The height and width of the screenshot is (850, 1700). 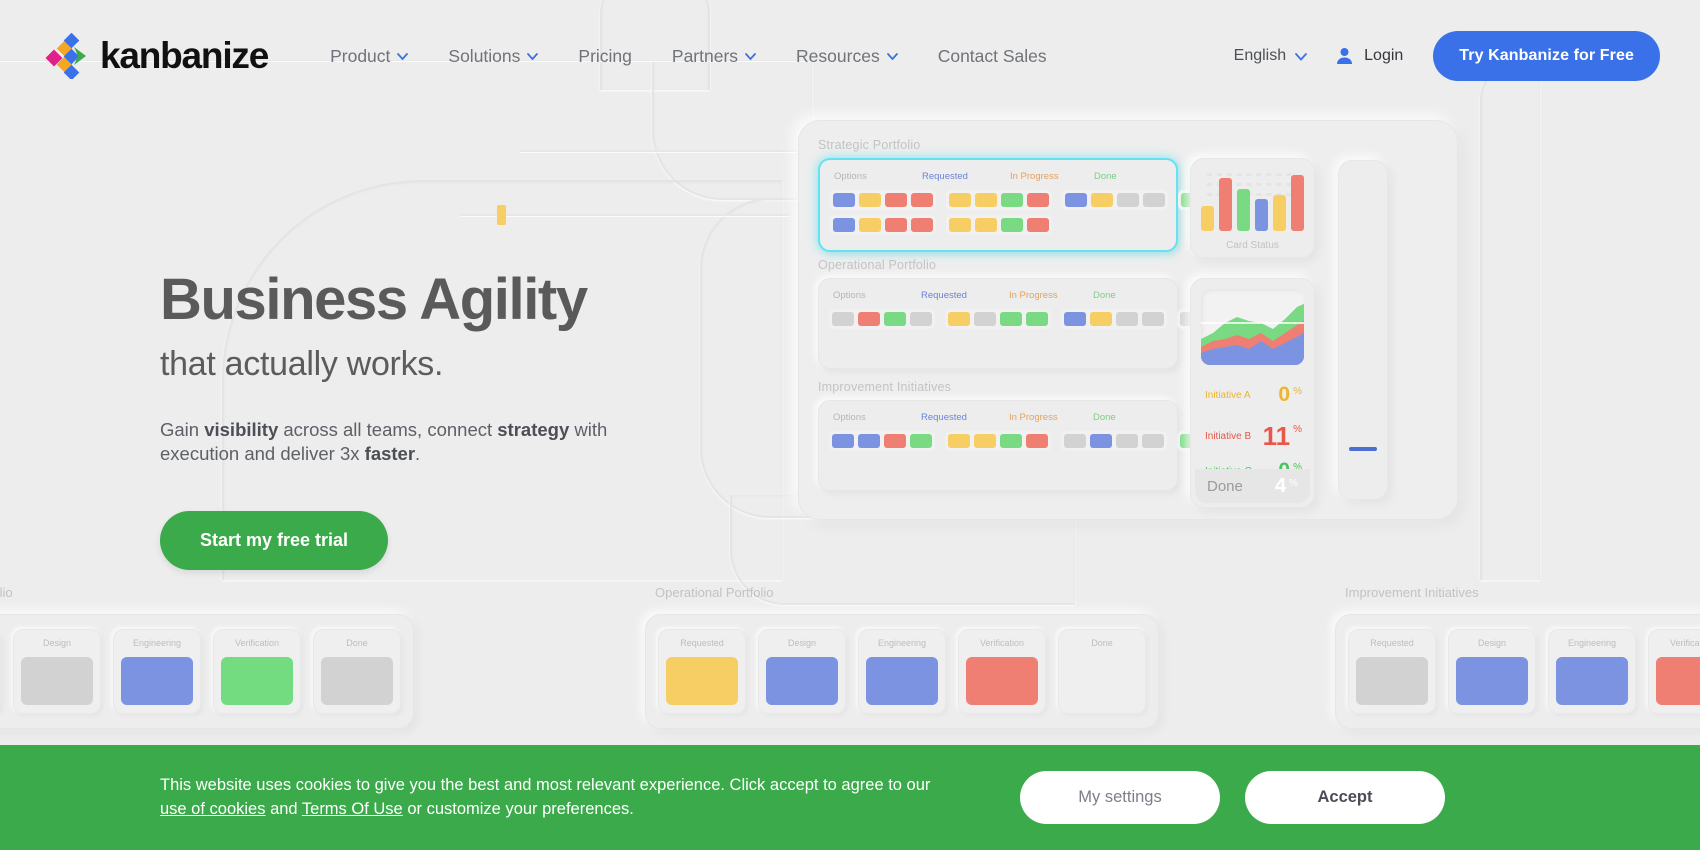 What do you see at coordinates (369, 56) in the screenshot?
I see `nav-item-product: Product` at bounding box center [369, 56].